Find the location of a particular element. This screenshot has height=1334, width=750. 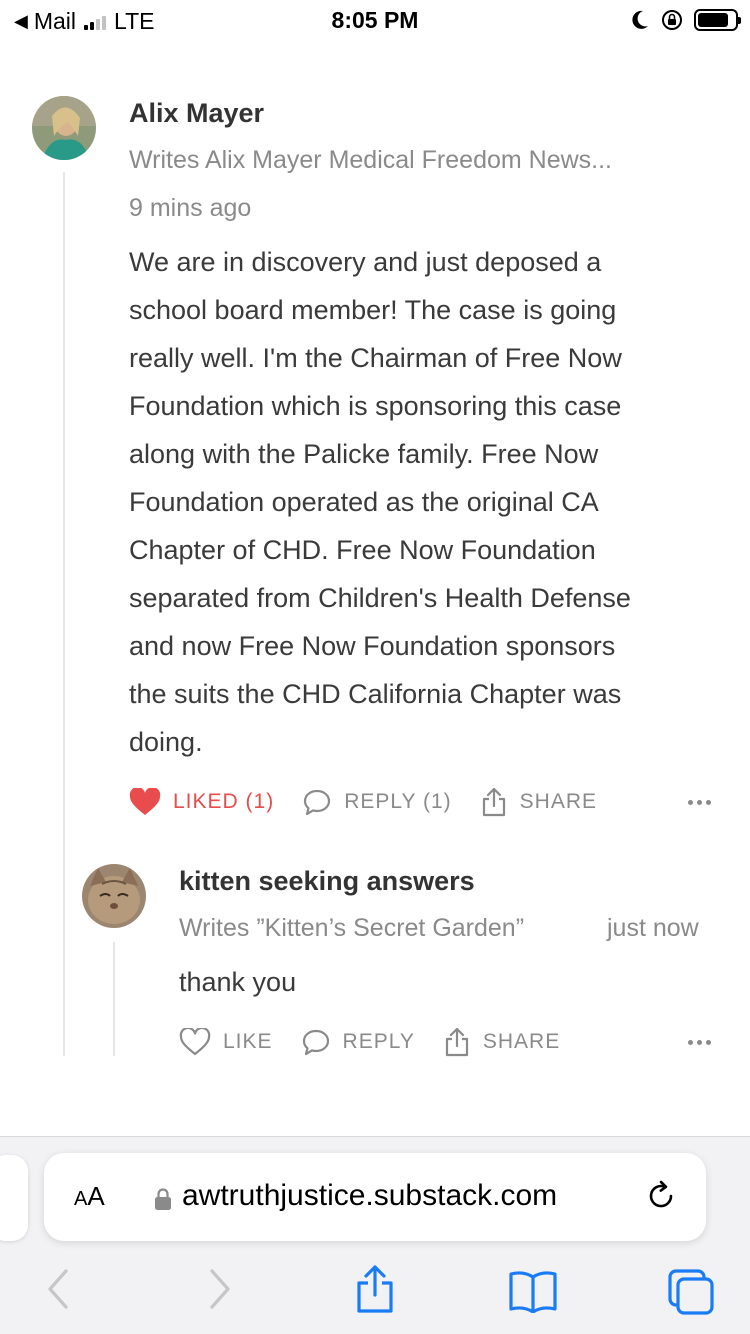

reply-timestamp: just now is located at coordinates (653, 928).